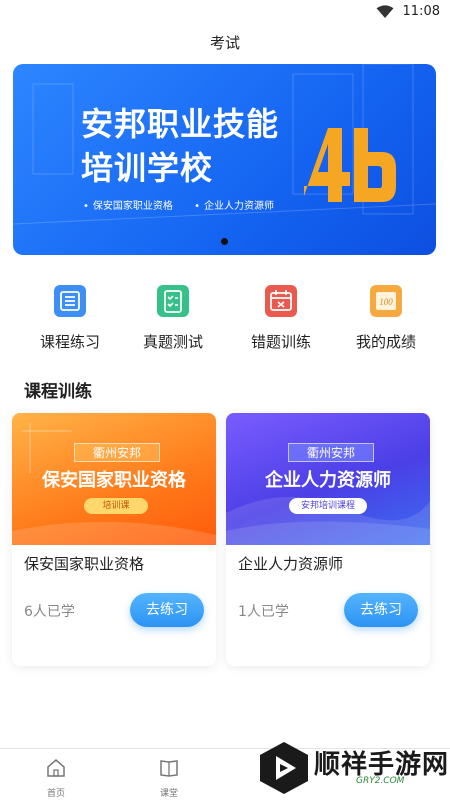  What do you see at coordinates (281, 317) in the screenshot?
I see `shortcut-wrong-questions: 错题训练` at bounding box center [281, 317].